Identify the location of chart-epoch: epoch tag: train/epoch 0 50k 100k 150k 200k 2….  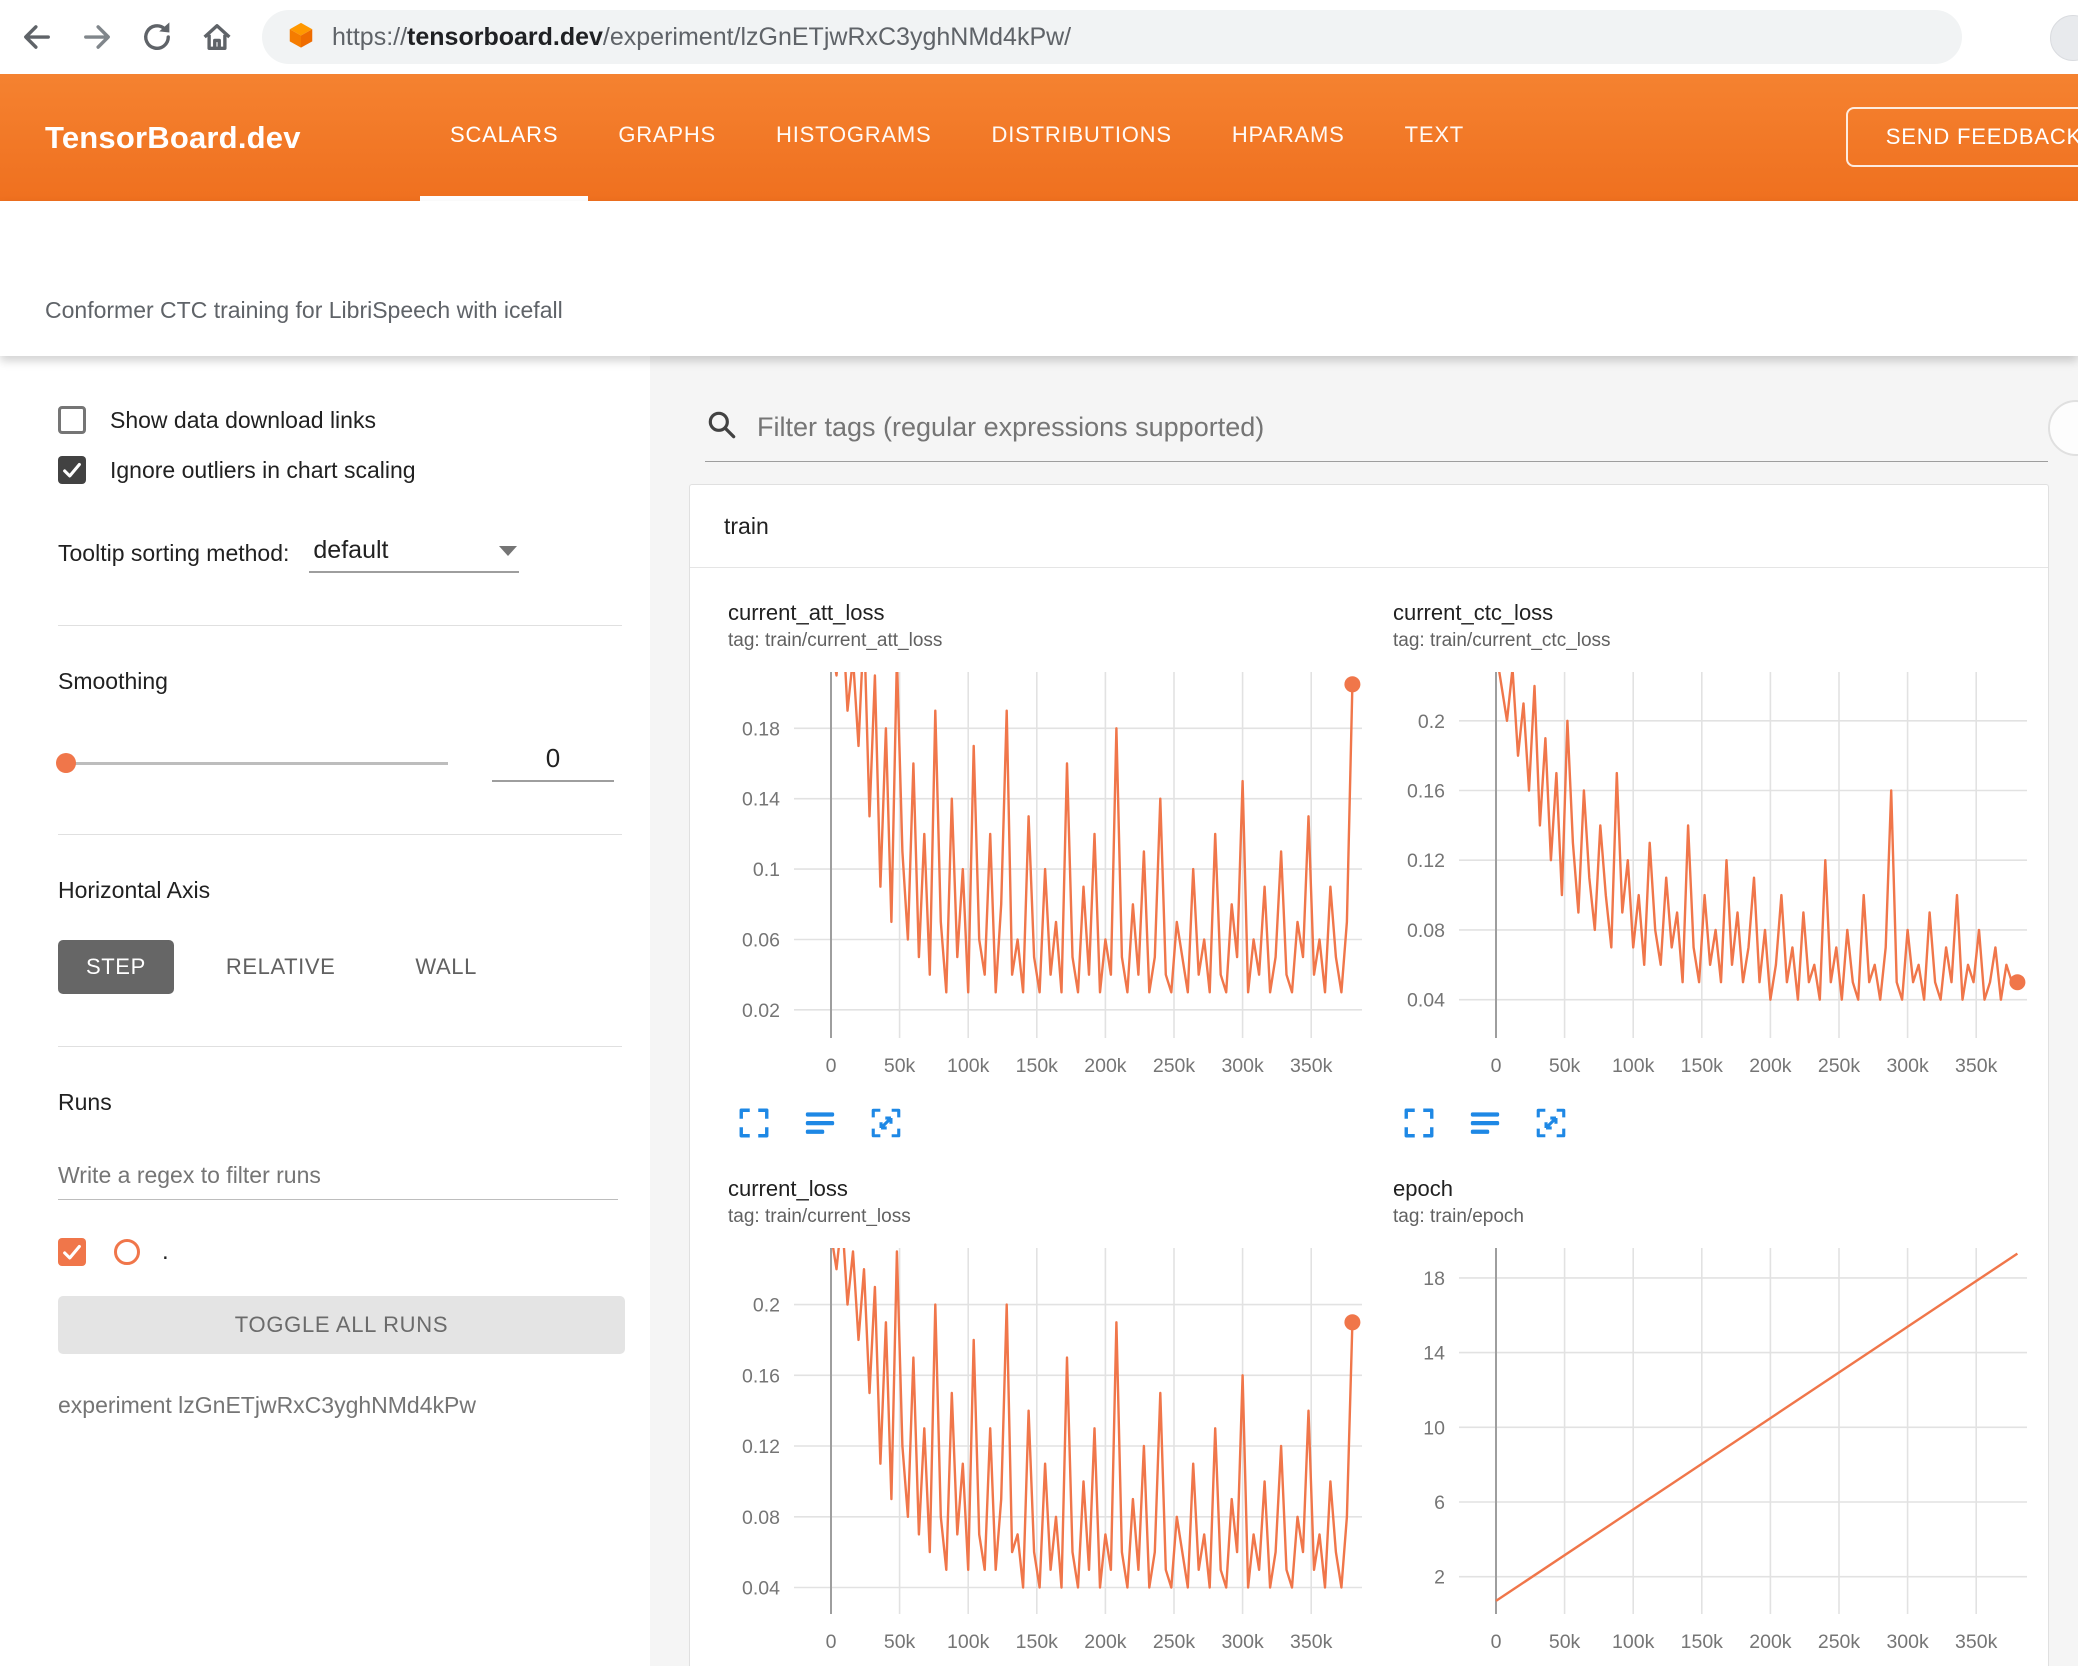
(1711, 1421).